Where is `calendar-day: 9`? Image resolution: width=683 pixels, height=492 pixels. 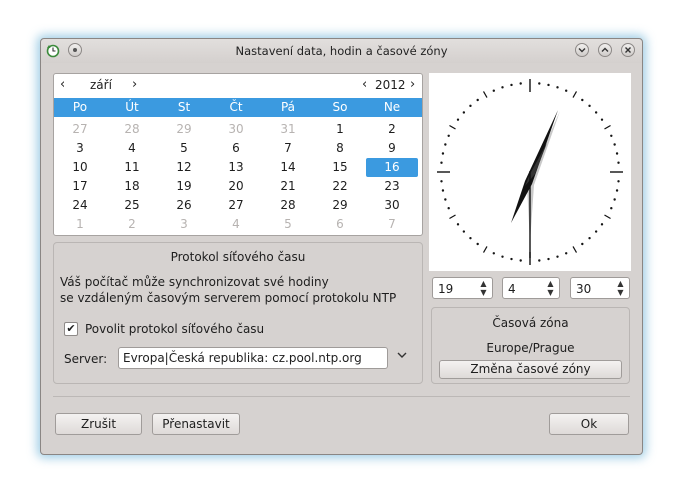
calendar-day: 9 is located at coordinates (392, 148).